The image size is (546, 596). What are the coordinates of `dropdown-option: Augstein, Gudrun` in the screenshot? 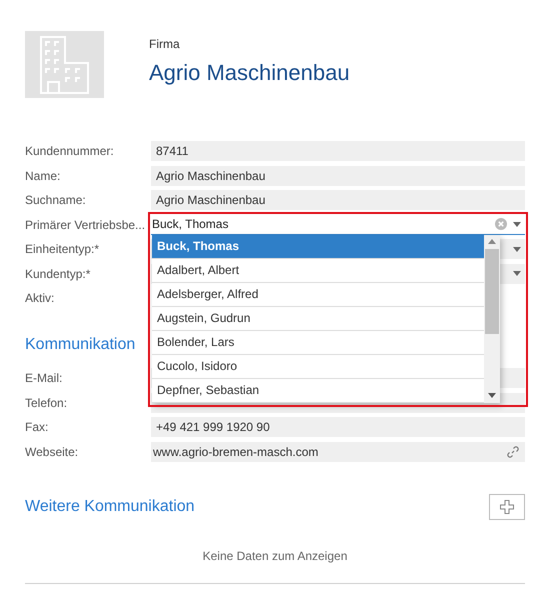 It's located at (318, 318).